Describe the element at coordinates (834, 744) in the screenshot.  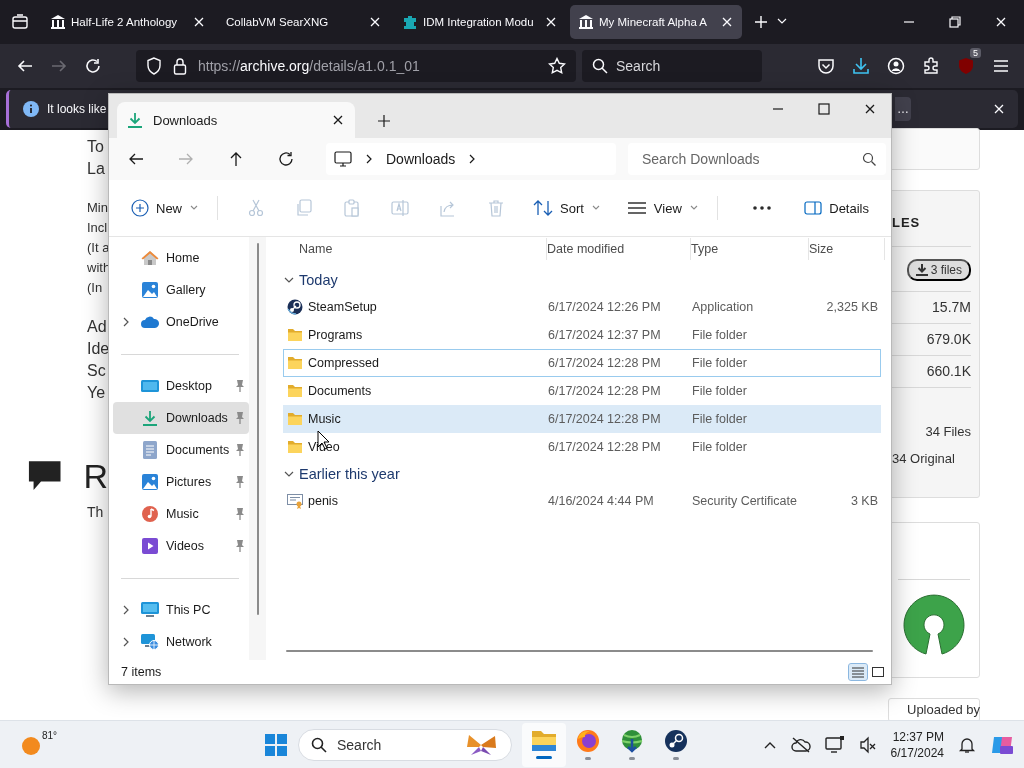
I see `network-icon` at that location.